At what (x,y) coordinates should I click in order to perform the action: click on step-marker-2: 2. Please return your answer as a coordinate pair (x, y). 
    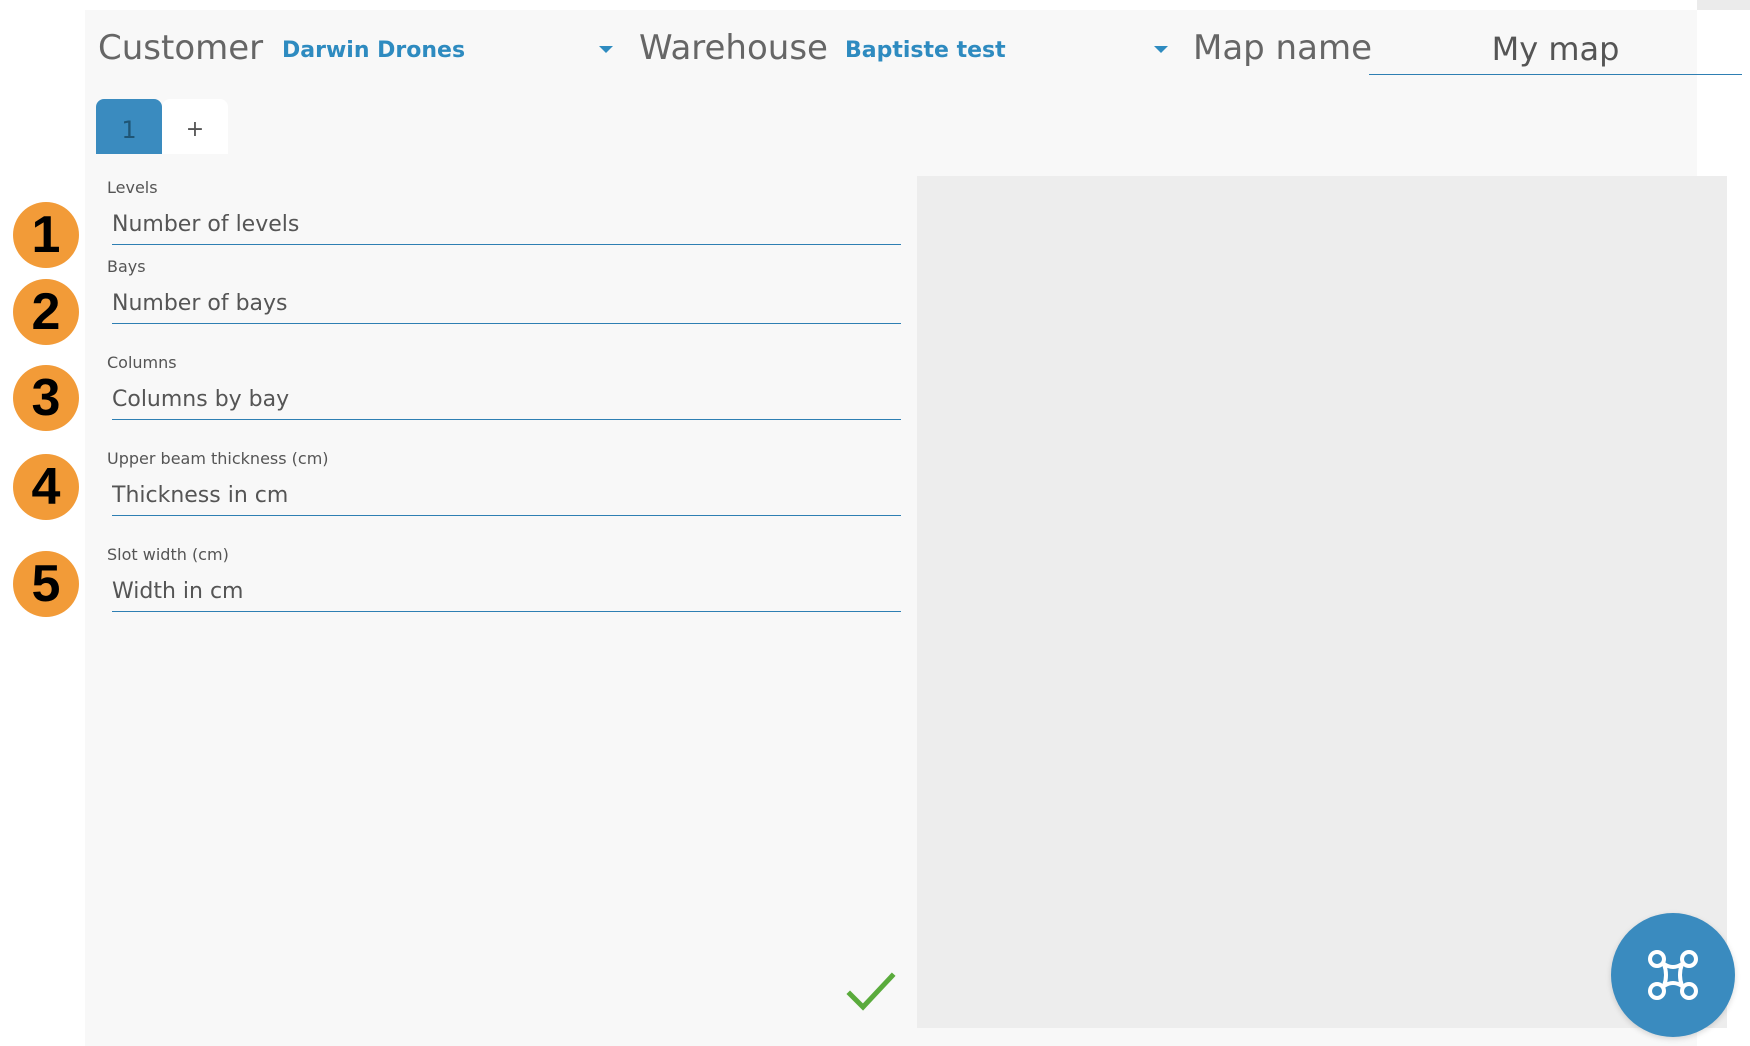
    Looking at the image, I should click on (46, 312).